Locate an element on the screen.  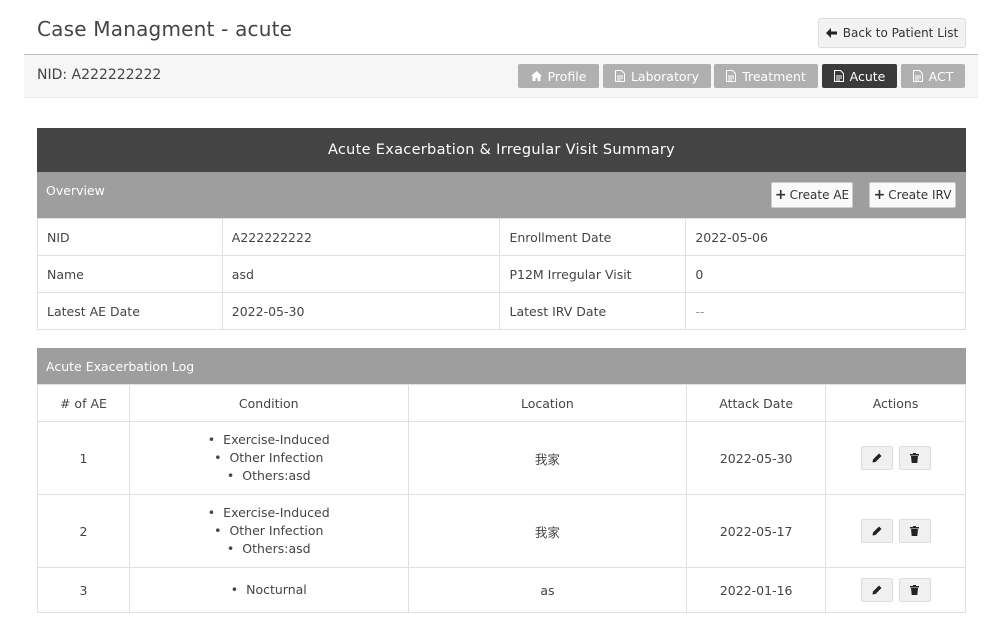
attack-date-cell: 2022-01-16 is located at coordinates (756, 590).